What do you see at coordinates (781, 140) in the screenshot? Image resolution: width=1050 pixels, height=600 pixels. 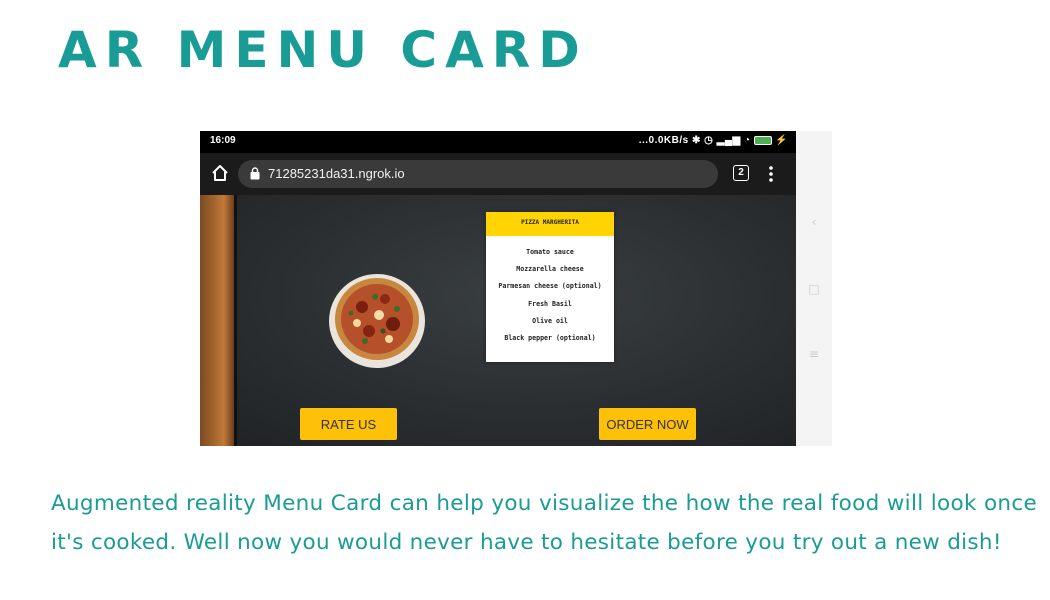 I see `charging-icon: ⚡` at bounding box center [781, 140].